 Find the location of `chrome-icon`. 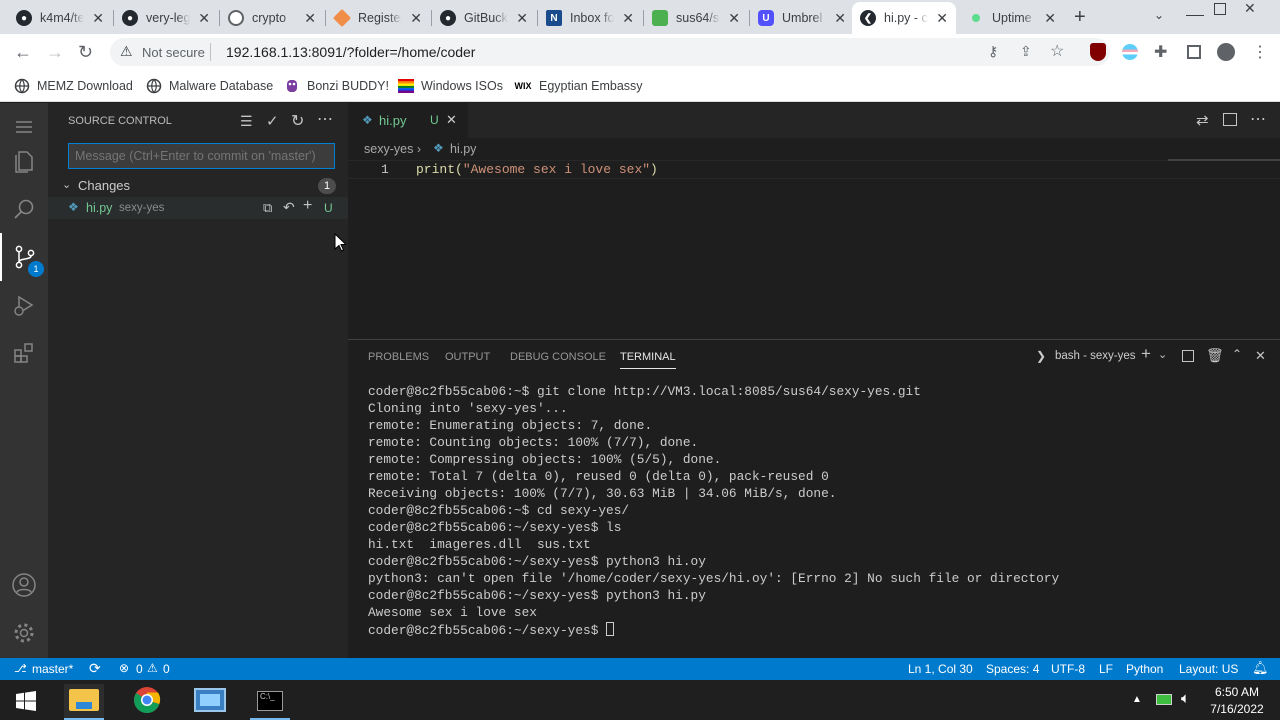

chrome-icon is located at coordinates (147, 702).